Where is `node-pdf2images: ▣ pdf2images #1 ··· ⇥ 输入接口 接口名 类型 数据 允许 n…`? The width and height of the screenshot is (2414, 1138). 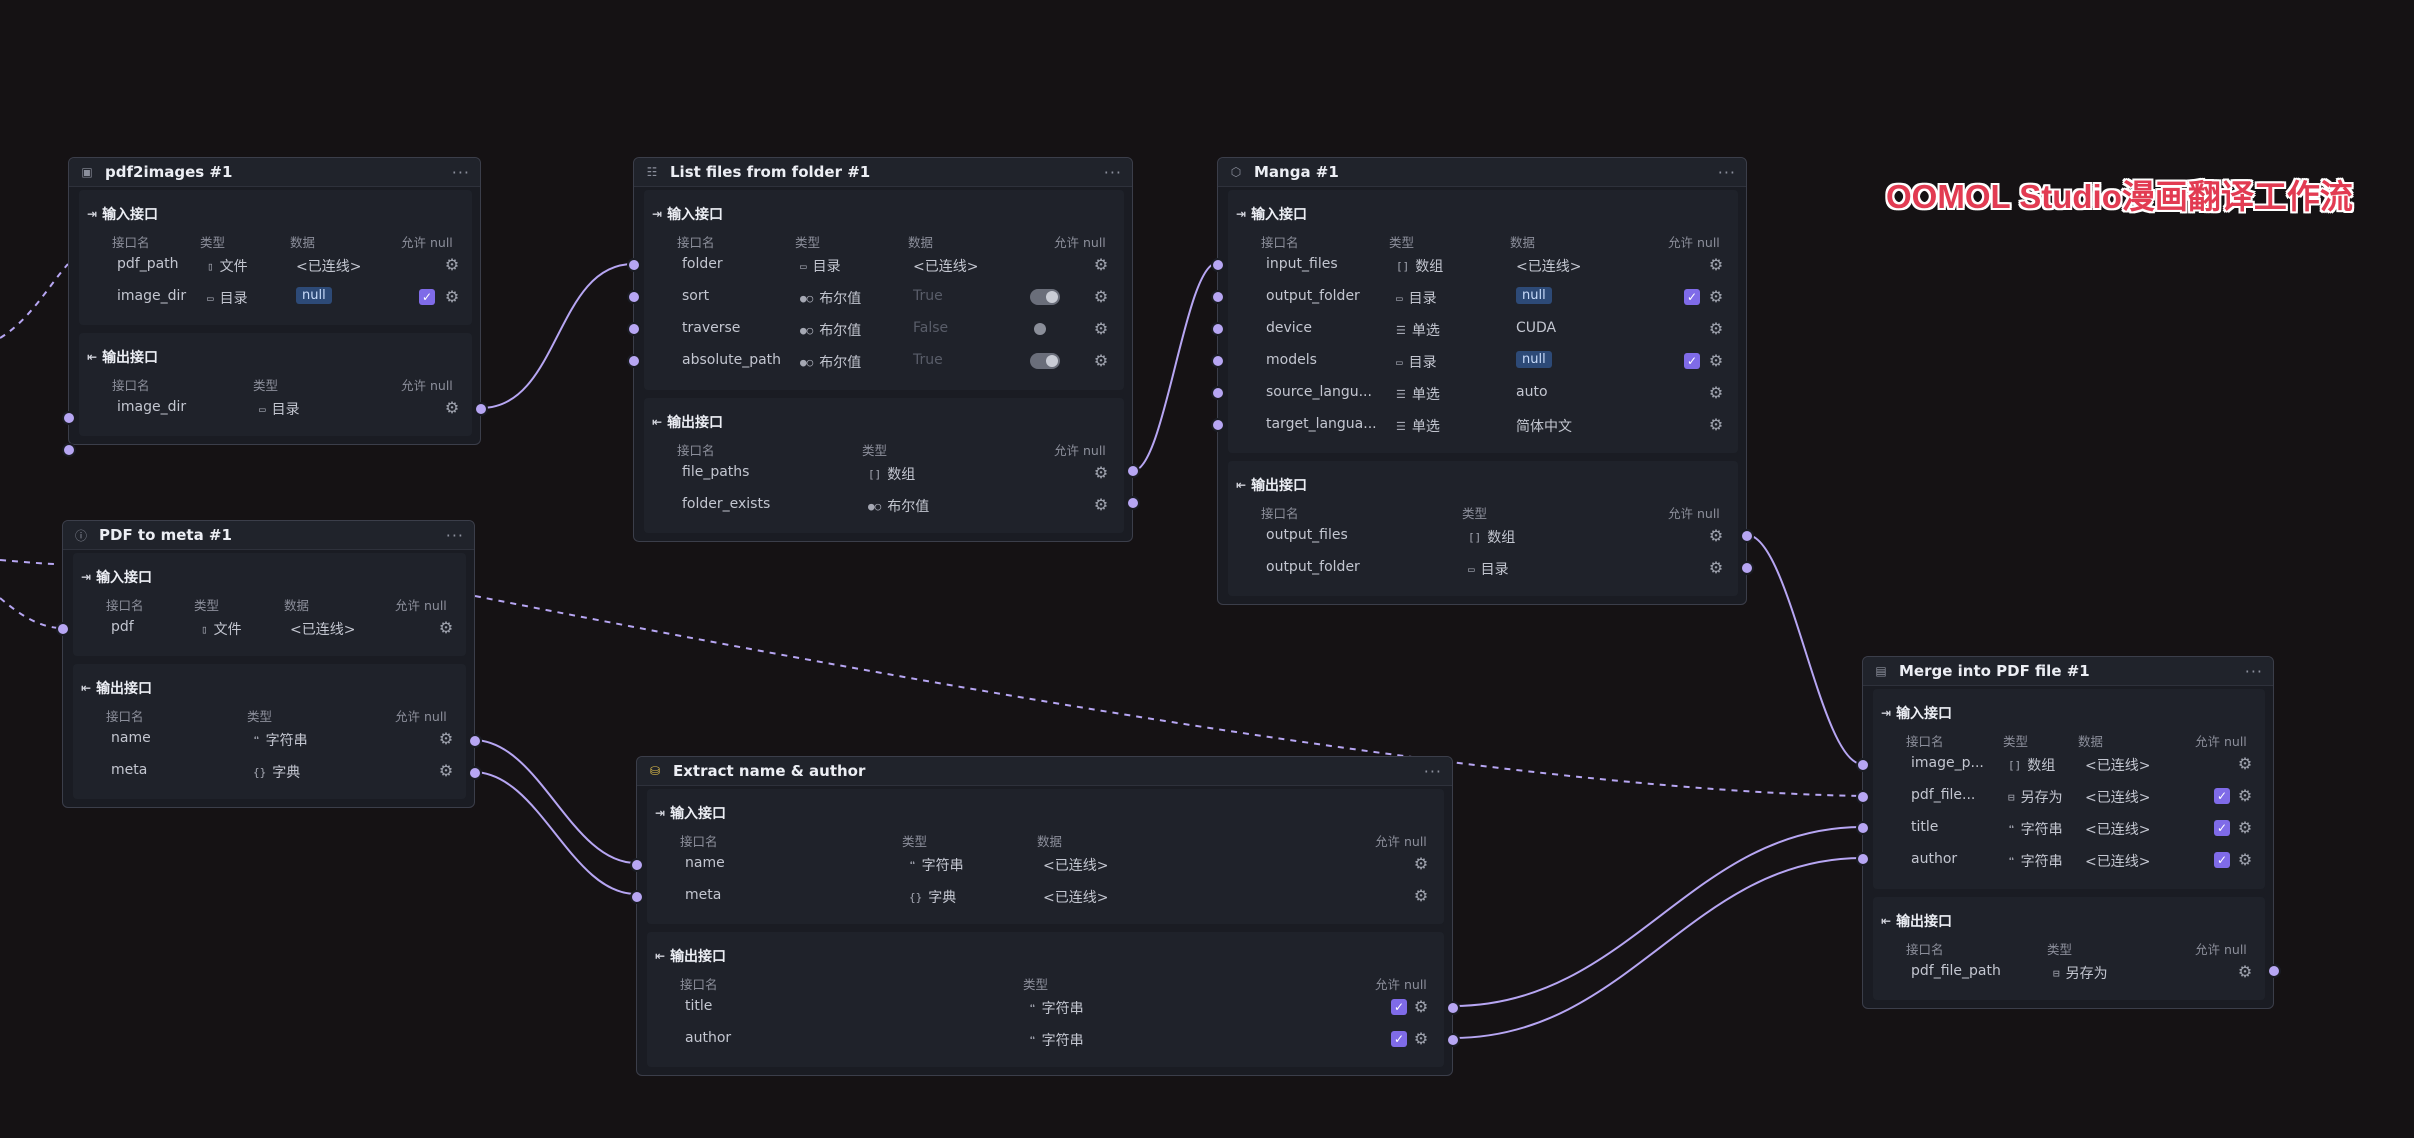
node-pdf2images: ▣ pdf2images #1 ··· ⇥ 输入接口 接口名 类型 数据 允许 n… is located at coordinates (275, 307).